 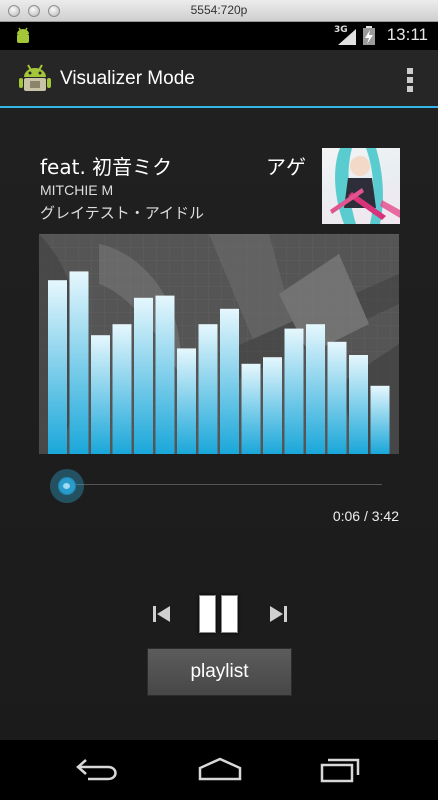 What do you see at coordinates (278, 614) in the screenshot?
I see `skip-next-icon` at bounding box center [278, 614].